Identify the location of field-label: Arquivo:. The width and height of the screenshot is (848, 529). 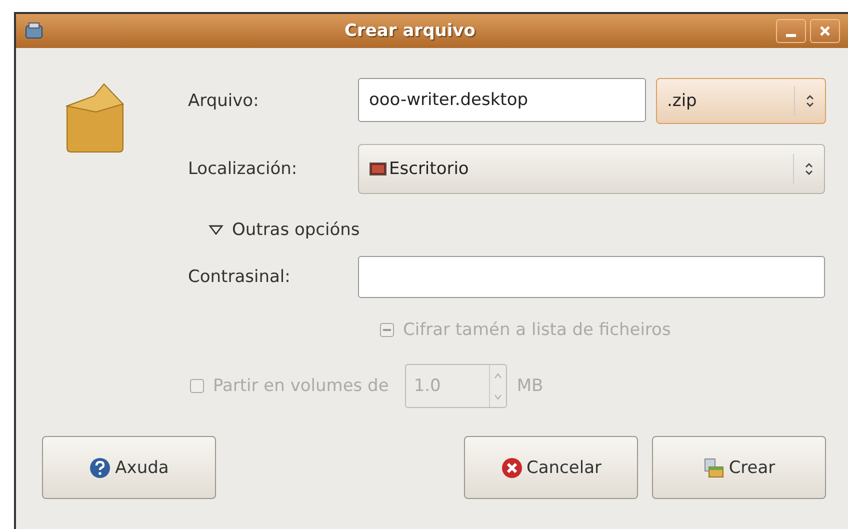
(224, 101).